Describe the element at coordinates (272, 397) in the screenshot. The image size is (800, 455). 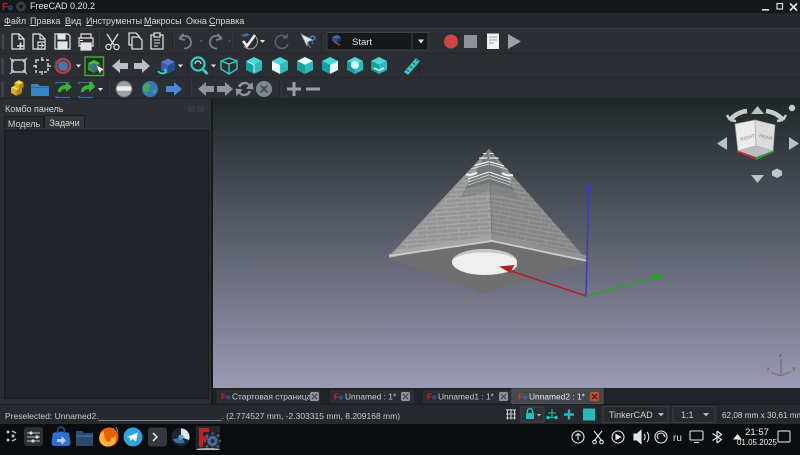
I see `svg-text: Стартовая страница` at that location.